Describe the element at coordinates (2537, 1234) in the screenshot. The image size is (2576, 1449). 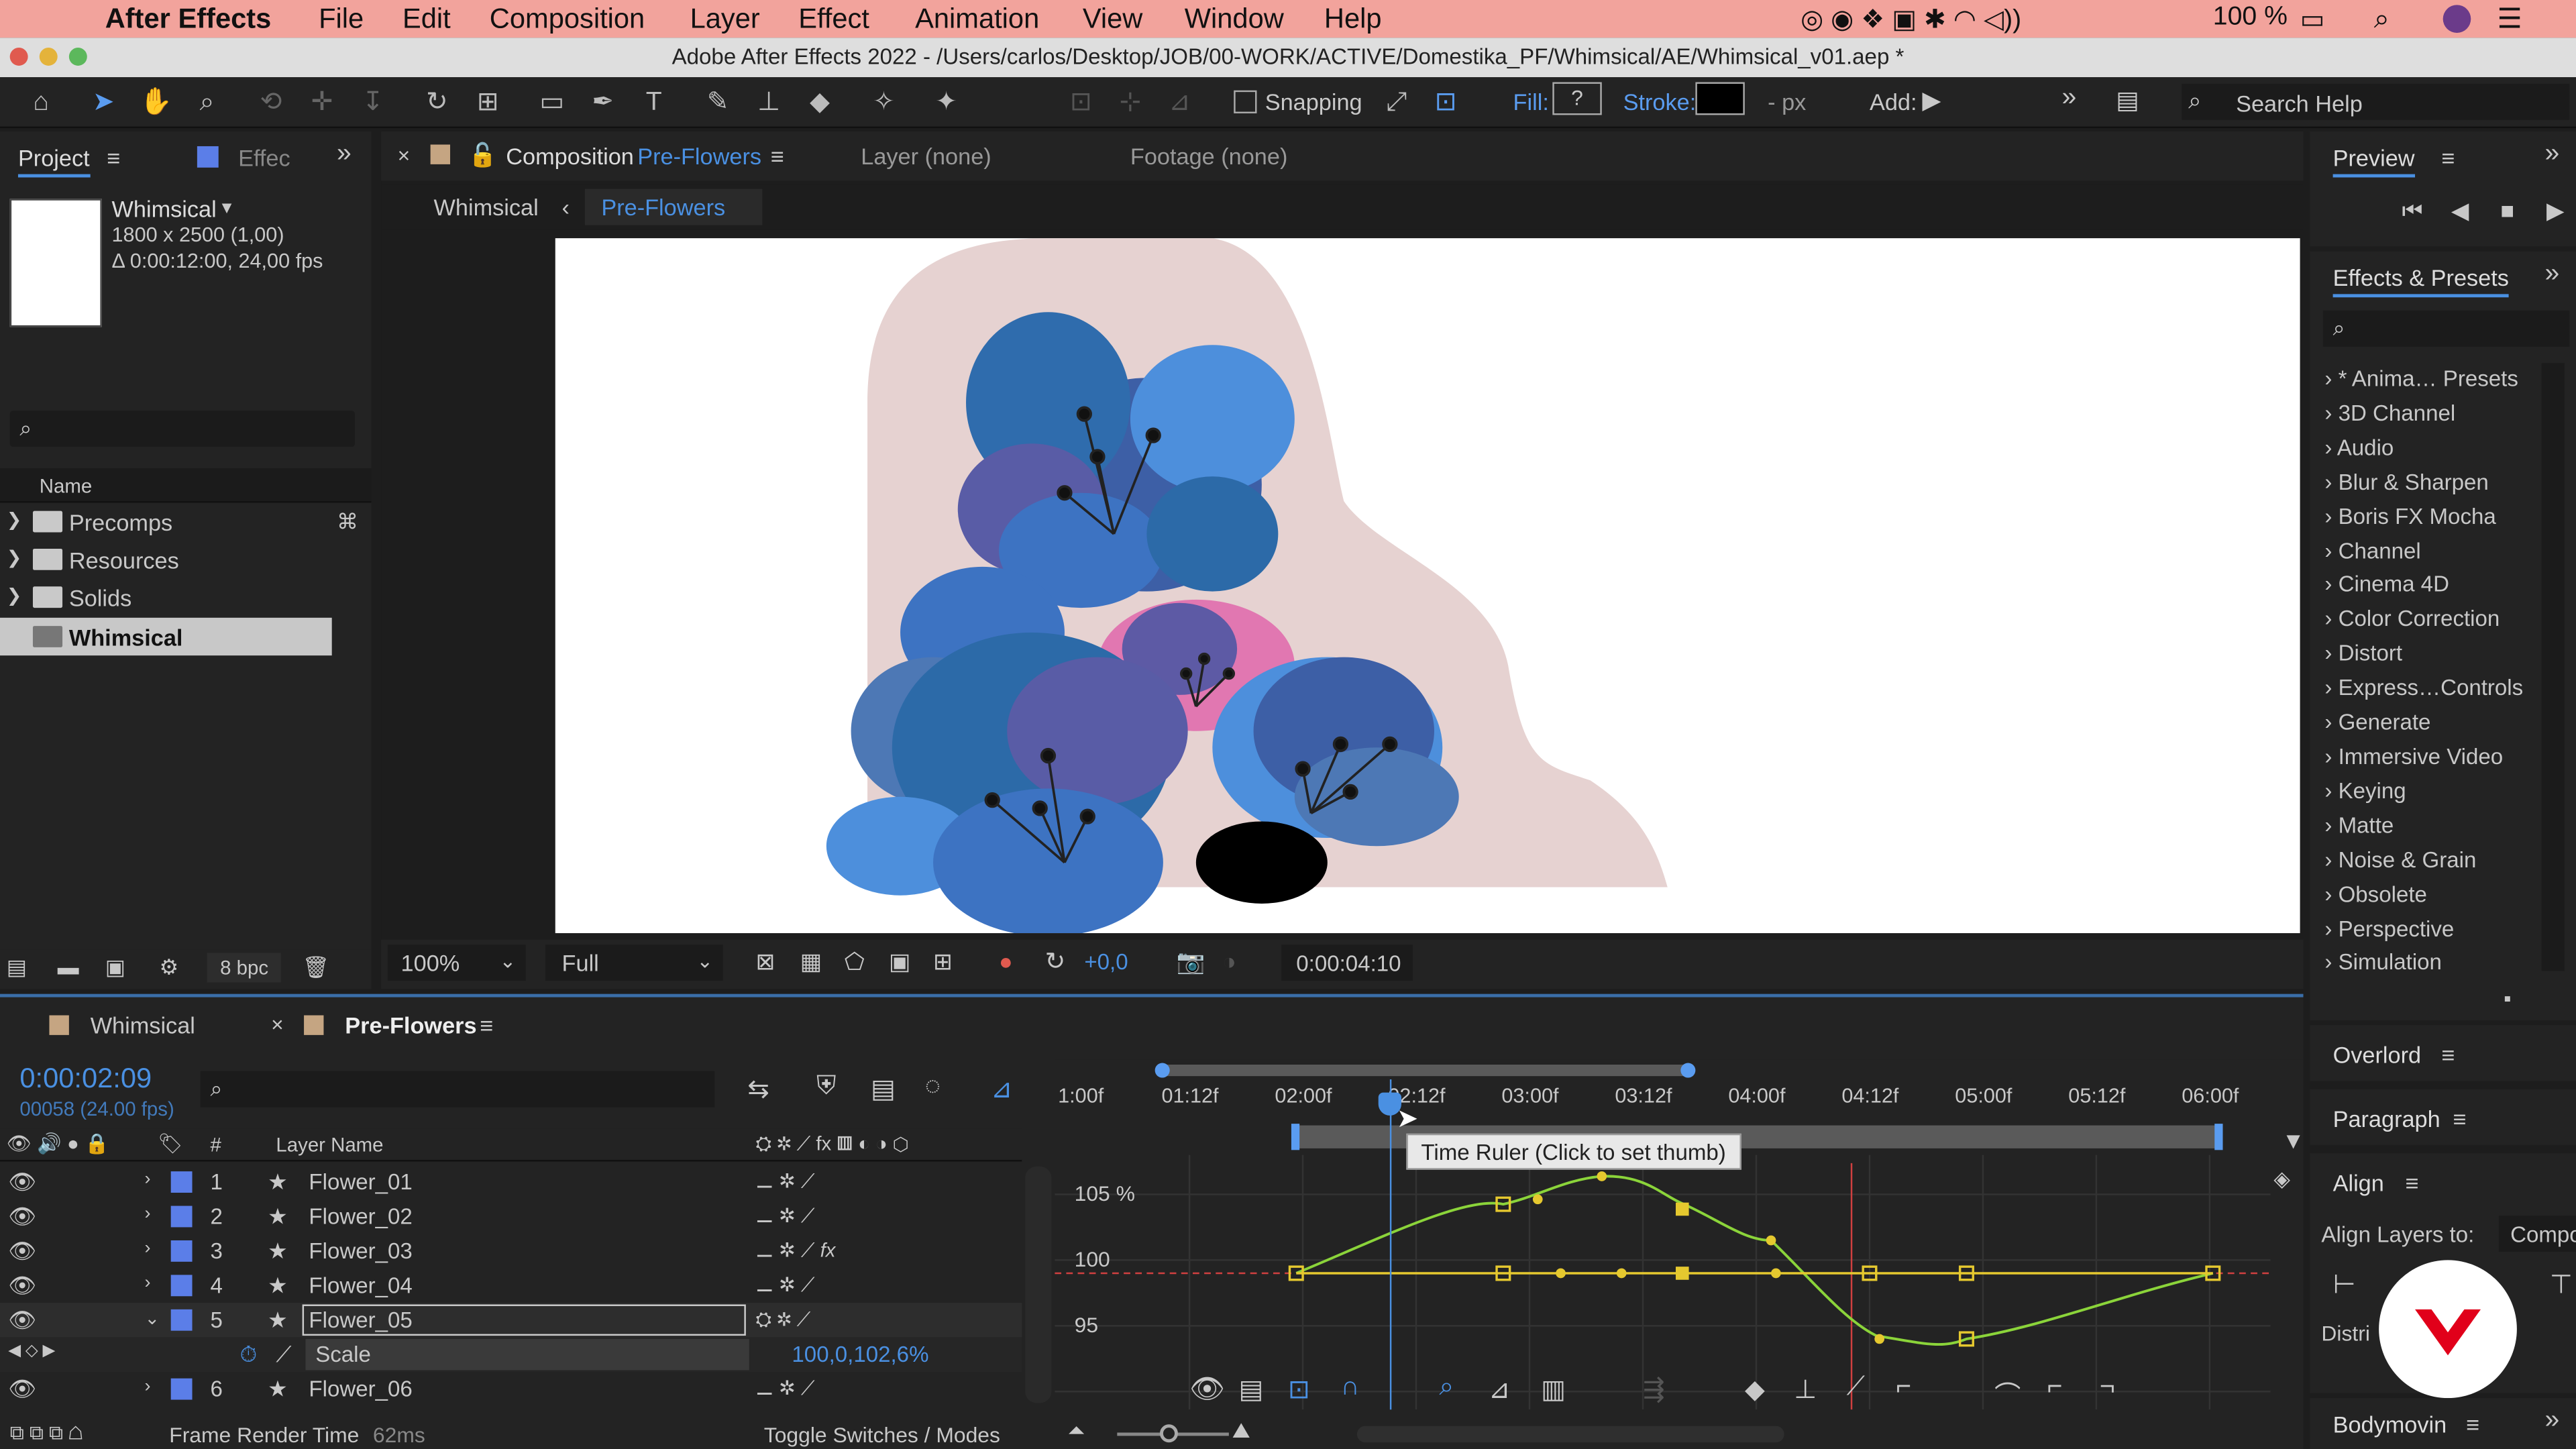
I see `align-target-dropdown: Compo` at that location.